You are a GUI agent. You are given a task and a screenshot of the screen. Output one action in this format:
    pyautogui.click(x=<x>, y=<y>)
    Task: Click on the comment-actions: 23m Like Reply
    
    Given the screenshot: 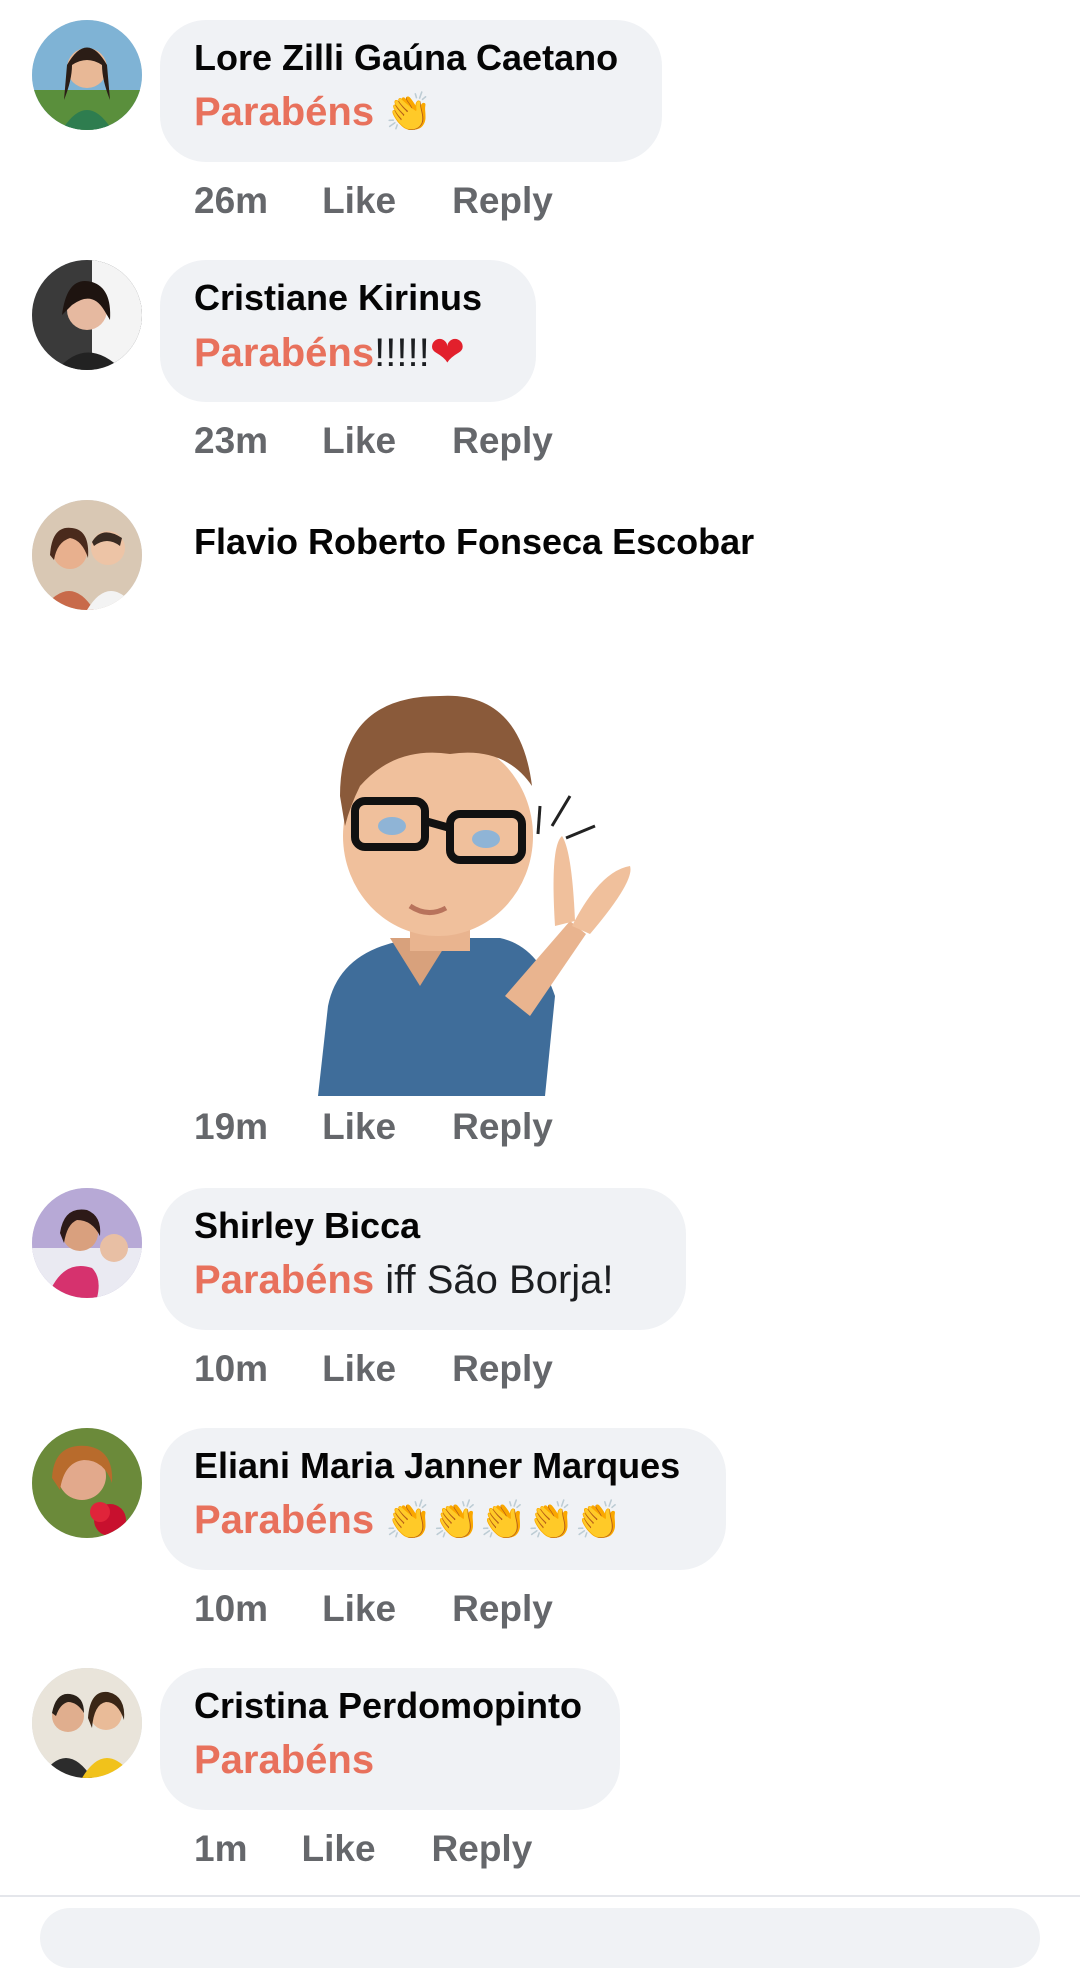 What is the action you would take?
    pyautogui.click(x=373, y=441)
    